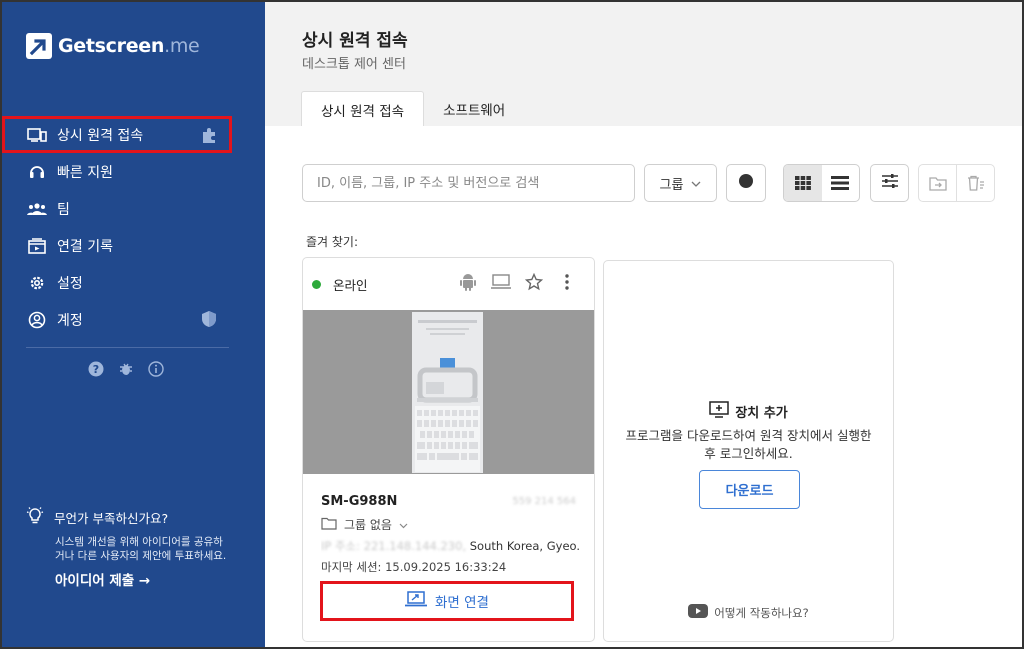 The height and width of the screenshot is (649, 1024). What do you see at coordinates (748, 444) in the screenshot?
I see `add-device-description: 프로그램을 다운로드하여 원격 장치에서 실행한 후 로그인하세요.` at bounding box center [748, 444].